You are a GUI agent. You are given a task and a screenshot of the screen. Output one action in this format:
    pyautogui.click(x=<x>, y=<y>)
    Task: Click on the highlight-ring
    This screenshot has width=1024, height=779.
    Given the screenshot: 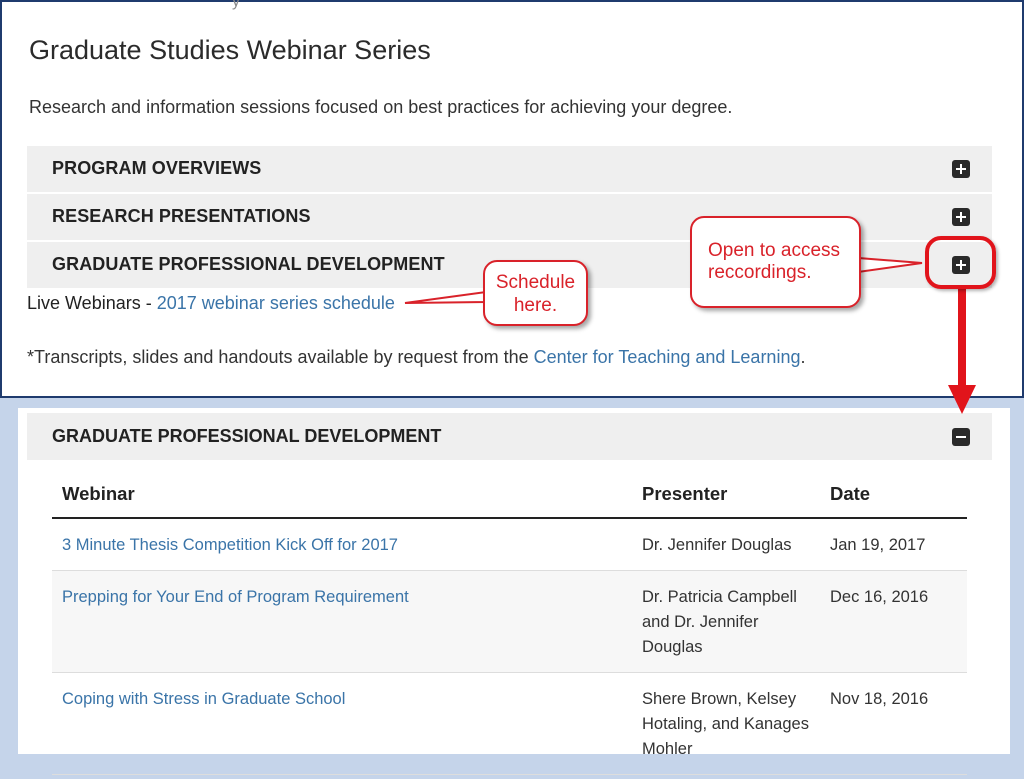 What is the action you would take?
    pyautogui.click(x=960, y=262)
    